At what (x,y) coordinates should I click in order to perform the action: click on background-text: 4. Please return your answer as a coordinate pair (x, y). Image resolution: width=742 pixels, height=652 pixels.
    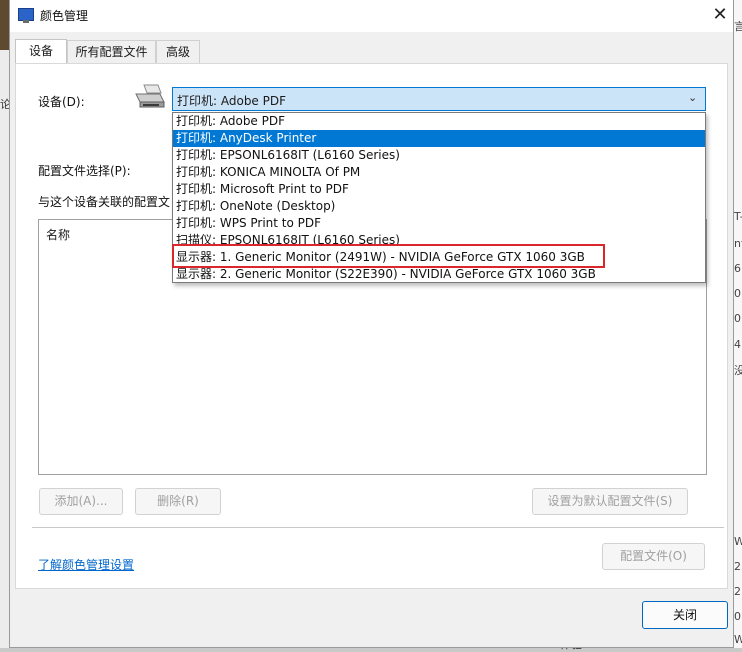
    Looking at the image, I should click on (737, 344).